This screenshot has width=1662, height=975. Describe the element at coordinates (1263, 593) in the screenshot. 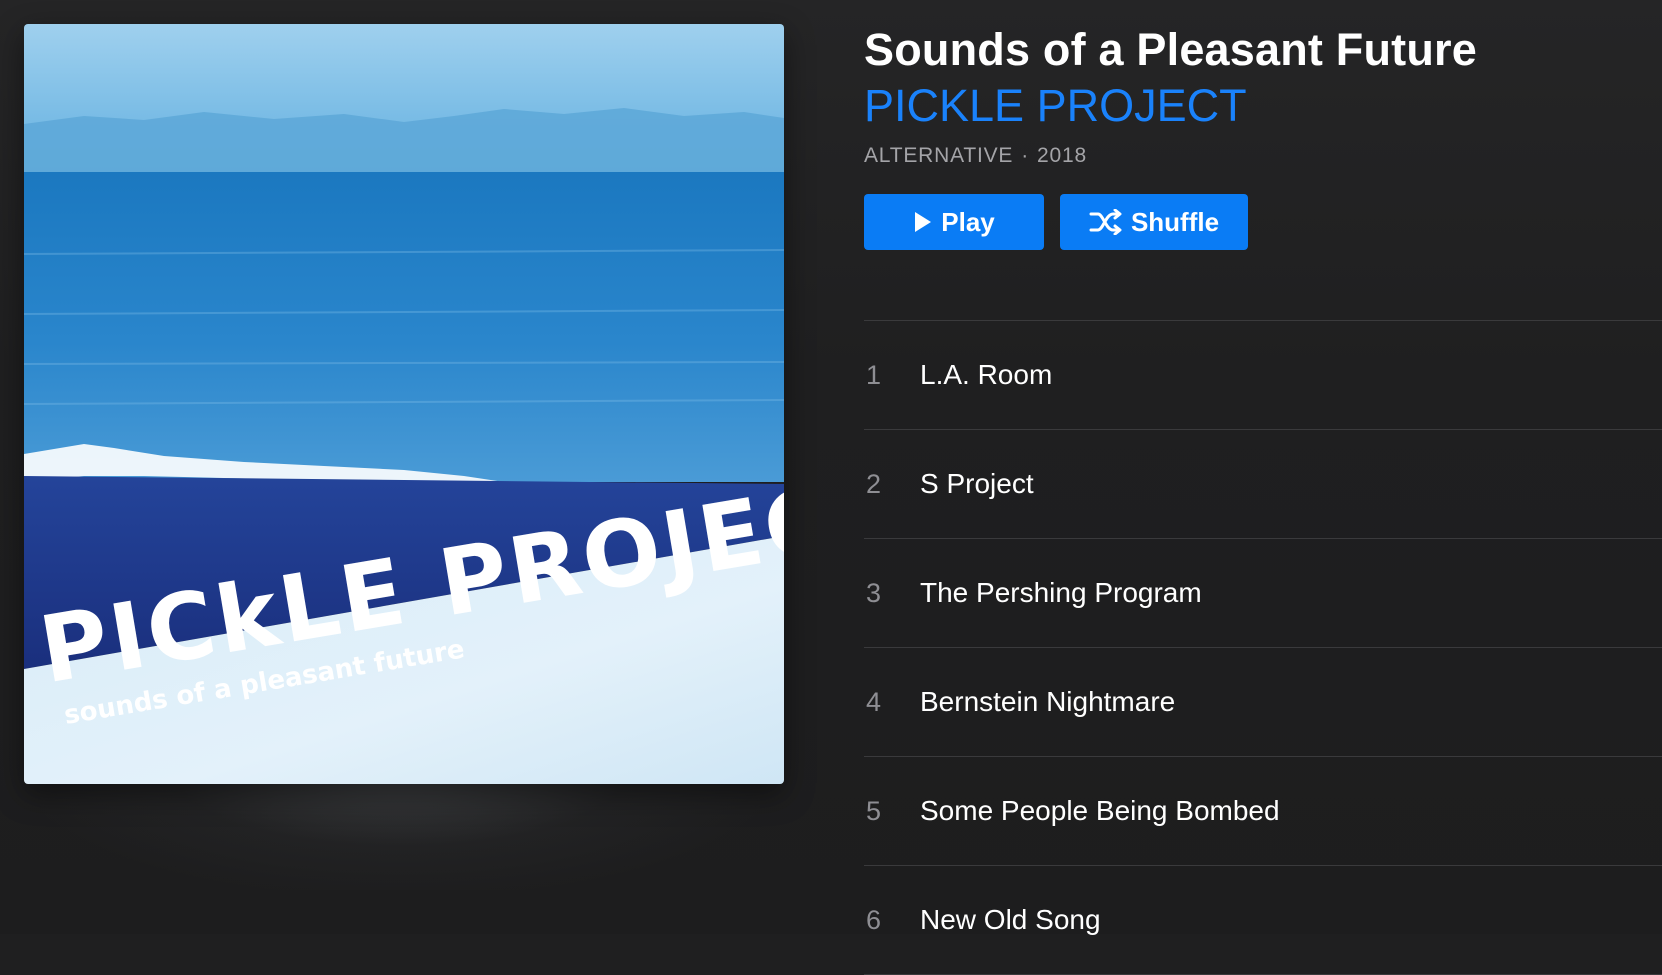

I see `track-row: 3 The Pershing Program` at that location.